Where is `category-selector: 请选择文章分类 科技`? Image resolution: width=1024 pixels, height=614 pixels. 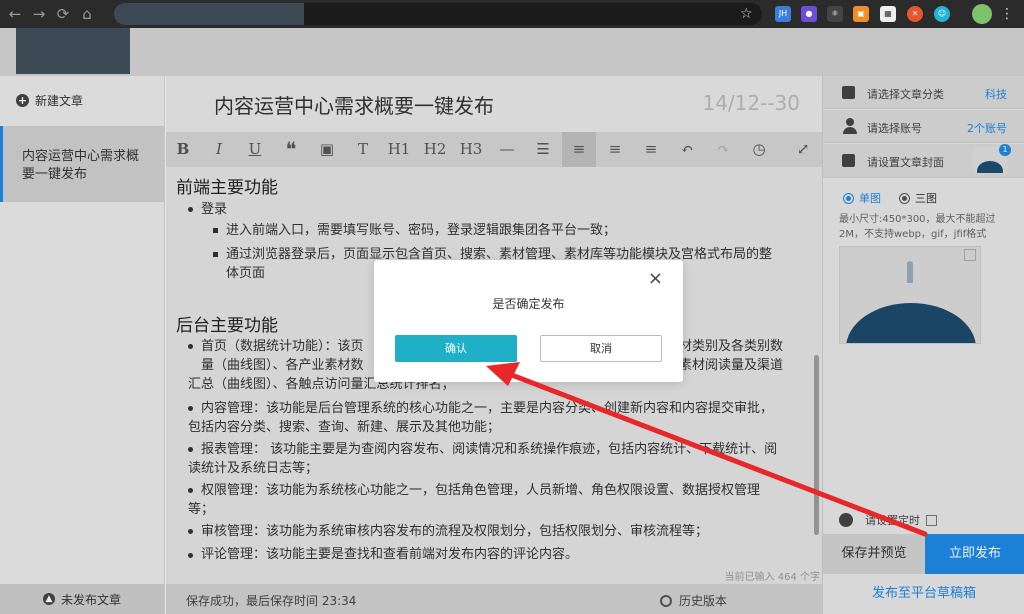 category-selector: 请选择文章分类 科技 is located at coordinates (923, 92).